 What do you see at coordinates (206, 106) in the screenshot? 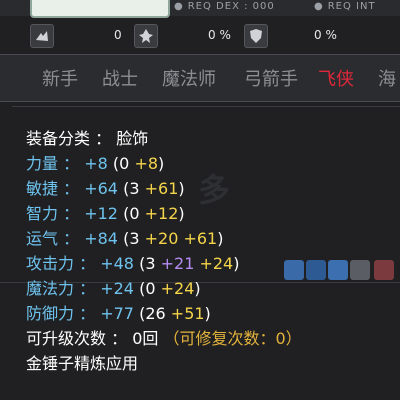
I see `divider` at bounding box center [206, 106].